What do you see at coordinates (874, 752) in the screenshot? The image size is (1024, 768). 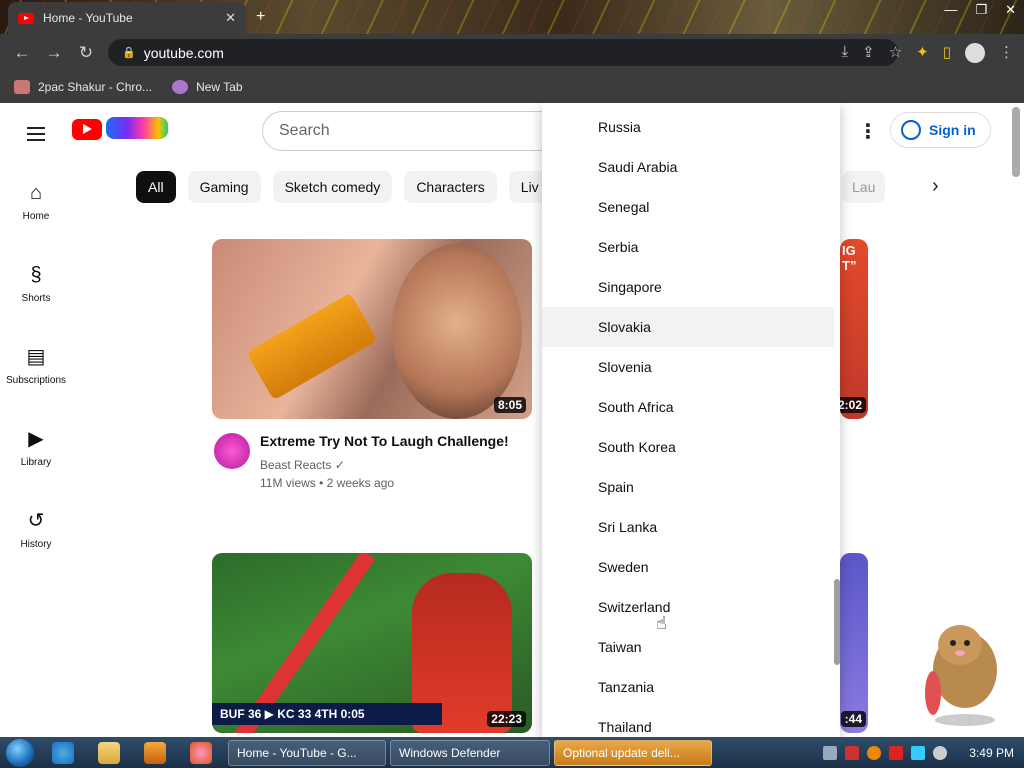 I see `tray-search-icon` at bounding box center [874, 752].